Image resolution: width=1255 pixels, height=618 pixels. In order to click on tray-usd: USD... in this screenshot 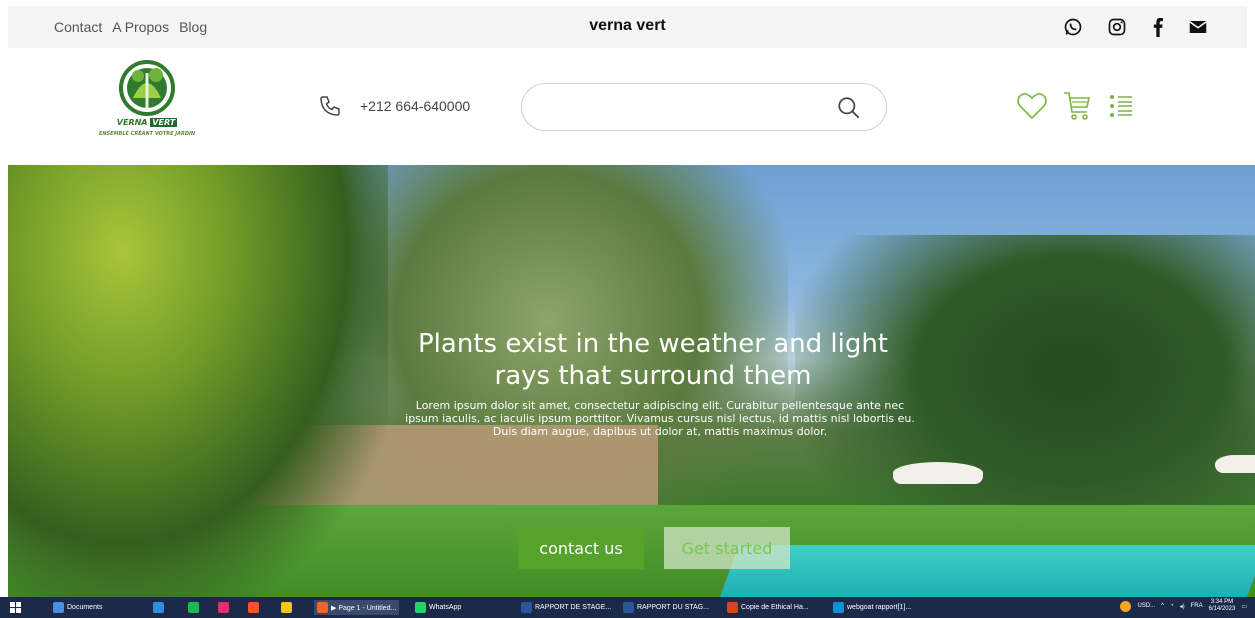, I will do `click(1146, 606)`.